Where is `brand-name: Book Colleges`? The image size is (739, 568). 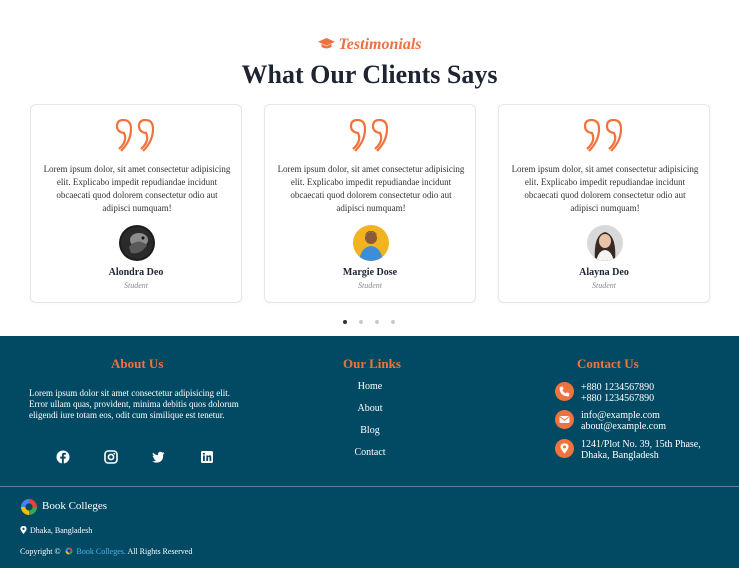 brand-name: Book Colleges is located at coordinates (75, 506).